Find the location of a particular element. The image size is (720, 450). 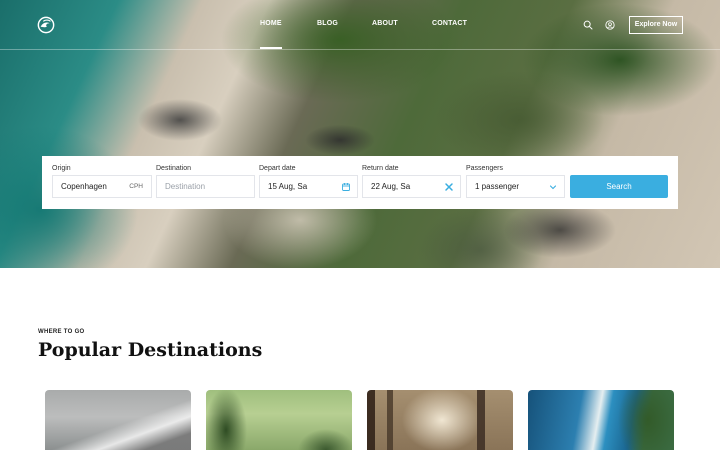

user-icon is located at coordinates (610, 25).